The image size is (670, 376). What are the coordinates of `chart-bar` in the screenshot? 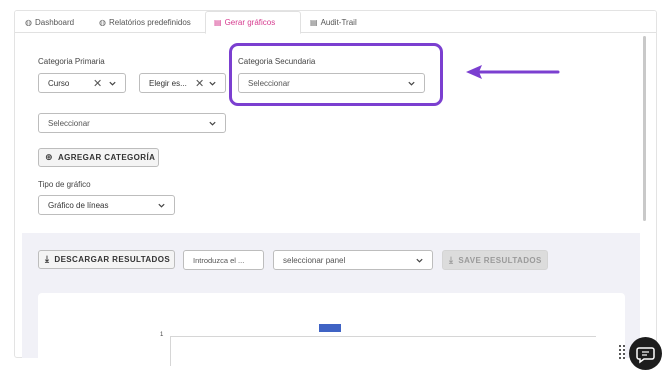 It's located at (330, 328).